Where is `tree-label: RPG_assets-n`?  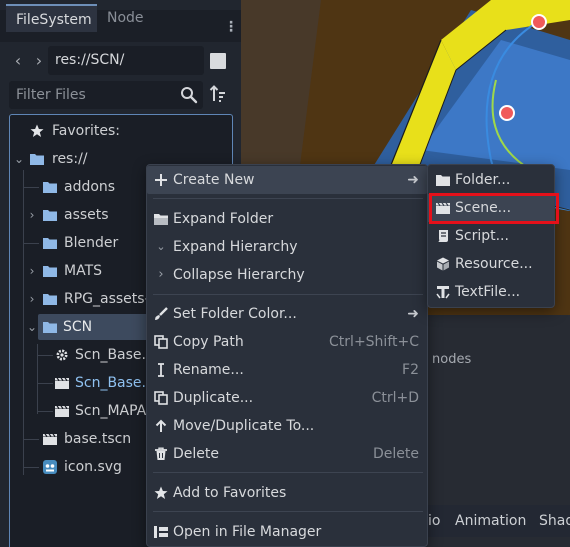
tree-label: RPG_assets-n is located at coordinates (111, 299).